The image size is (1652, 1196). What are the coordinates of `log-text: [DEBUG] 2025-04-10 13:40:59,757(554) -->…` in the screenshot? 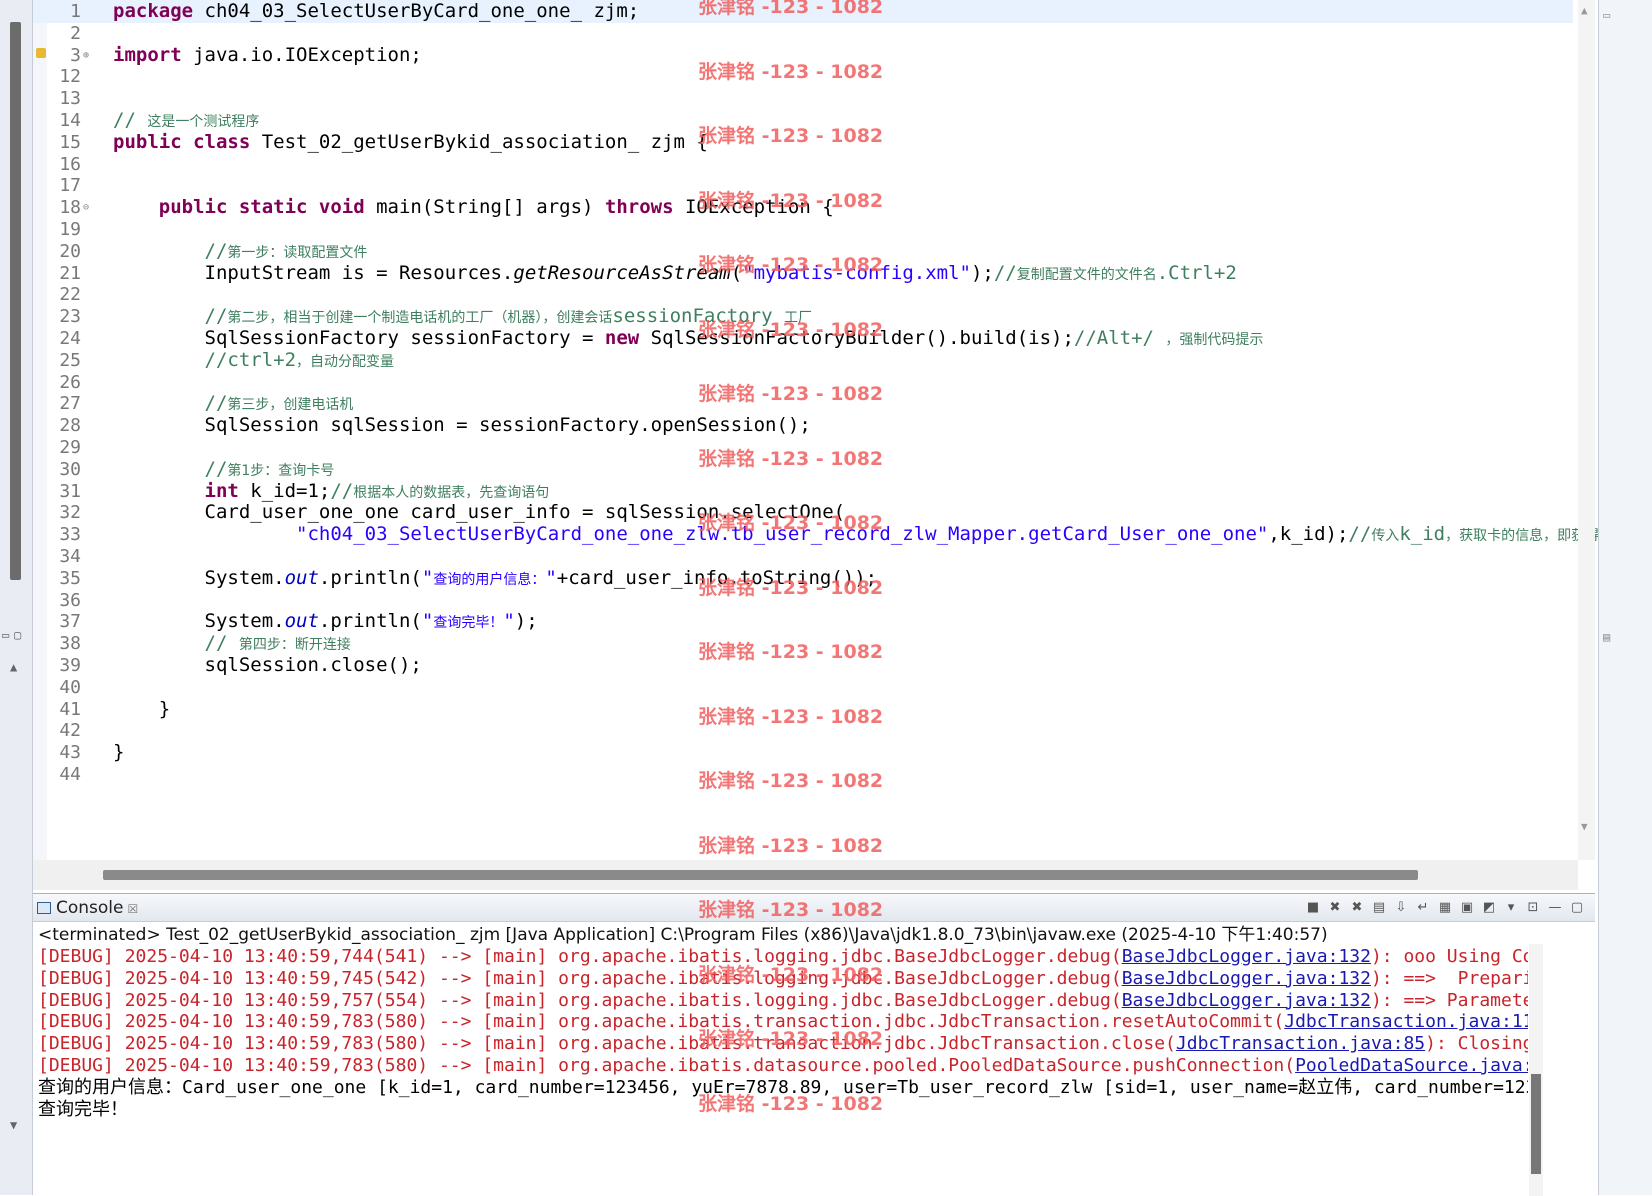 It's located at (580, 1000).